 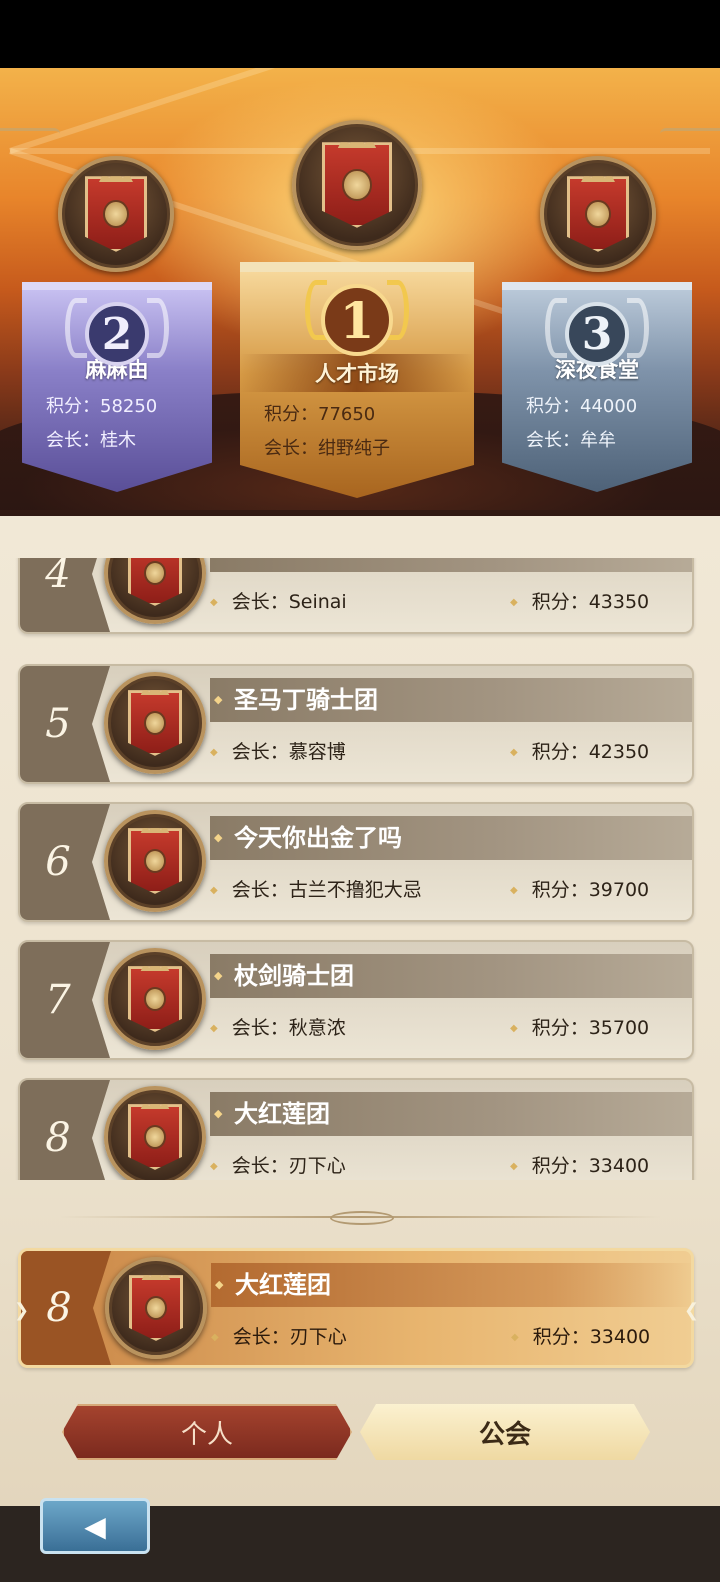 What do you see at coordinates (316, 890) in the screenshot?
I see `guild-leader: 会长：古兰不撸犯大忌` at bounding box center [316, 890].